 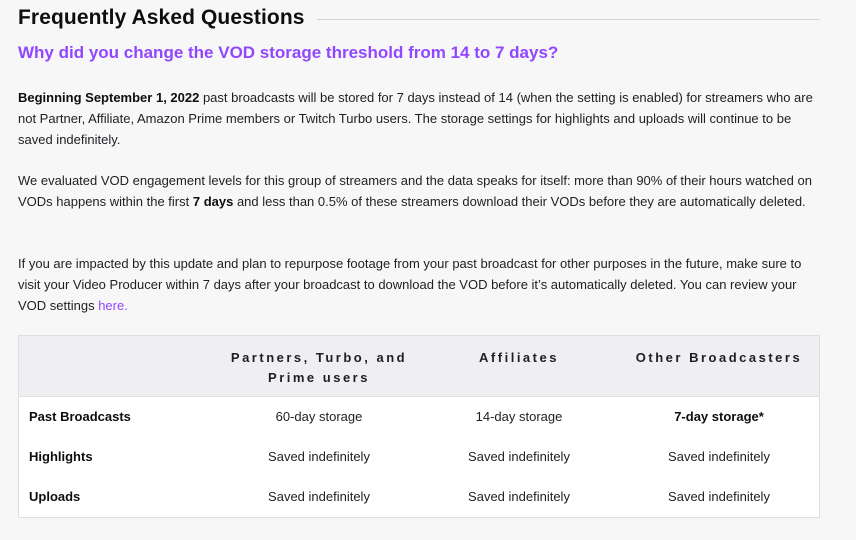 I want to click on column-header-partners: Partners, Turbo, and Prime users, so click(x=319, y=367).